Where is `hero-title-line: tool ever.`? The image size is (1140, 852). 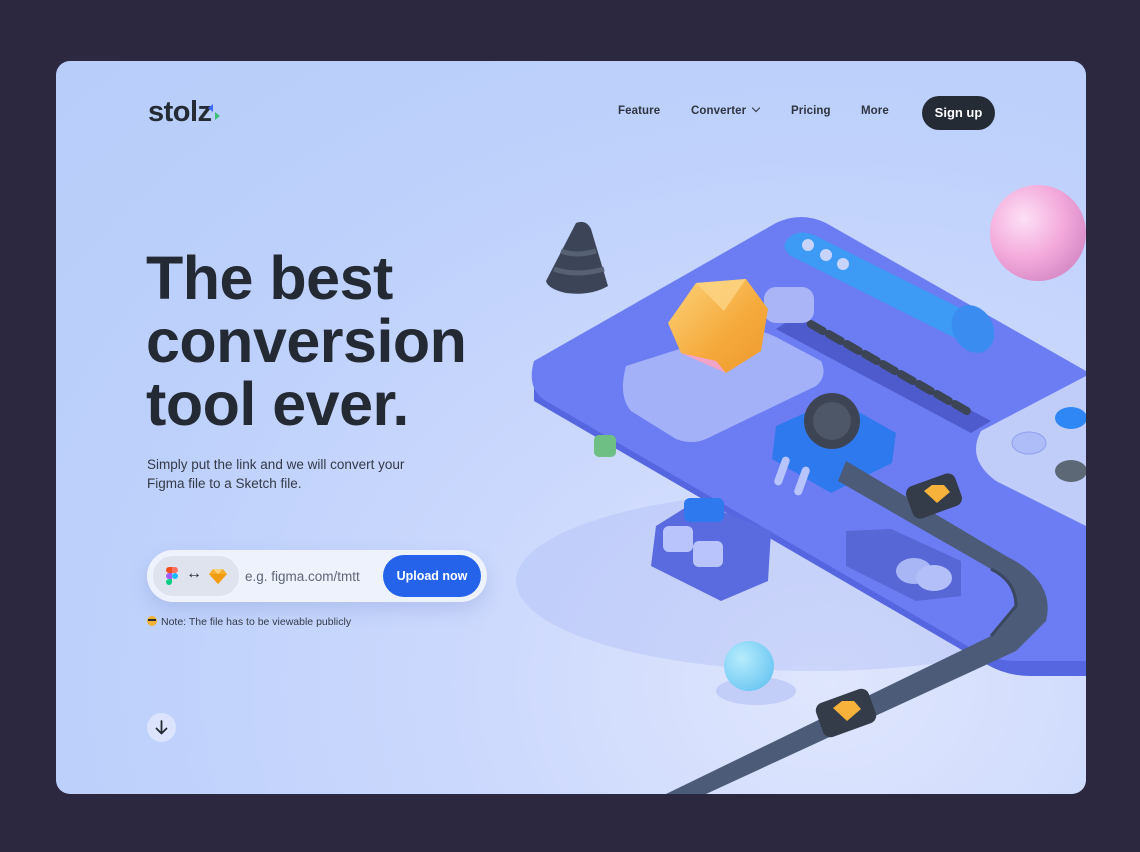
hero-title-line: tool ever. is located at coordinates (277, 404).